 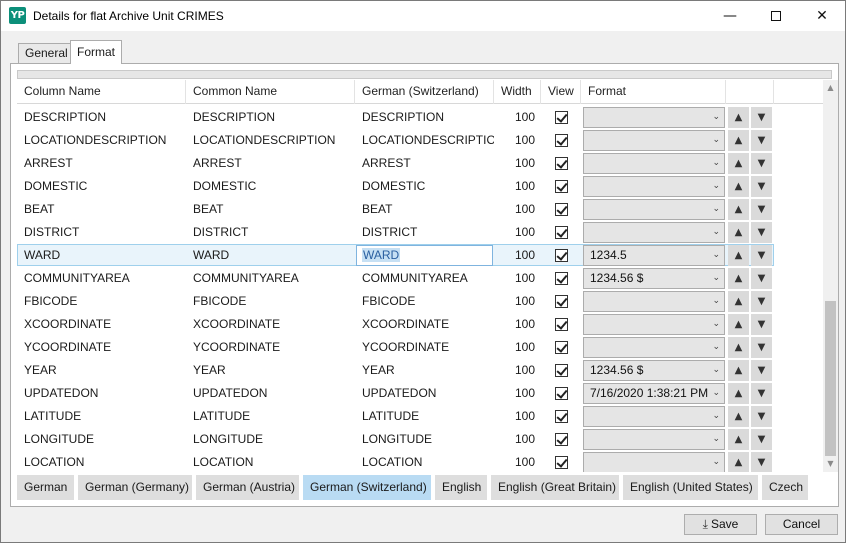 I want to click on header-format: Format, so click(x=653, y=92).